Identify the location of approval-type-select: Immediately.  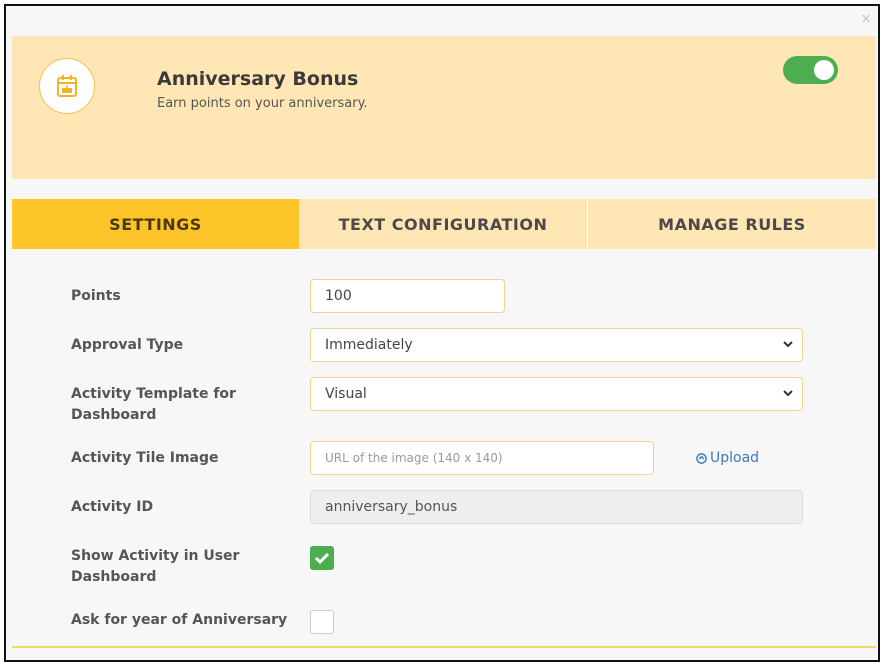
(556, 345).